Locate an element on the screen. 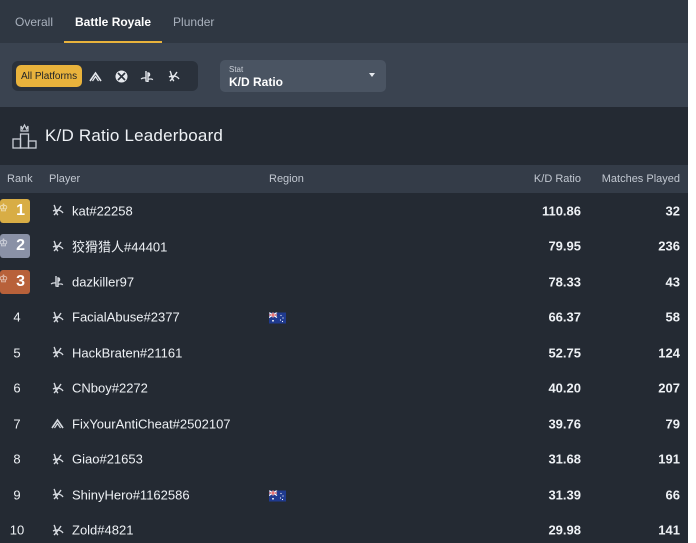 The height and width of the screenshot is (543, 696). stat-dropdown-value: K/D Ratio is located at coordinates (256, 82).